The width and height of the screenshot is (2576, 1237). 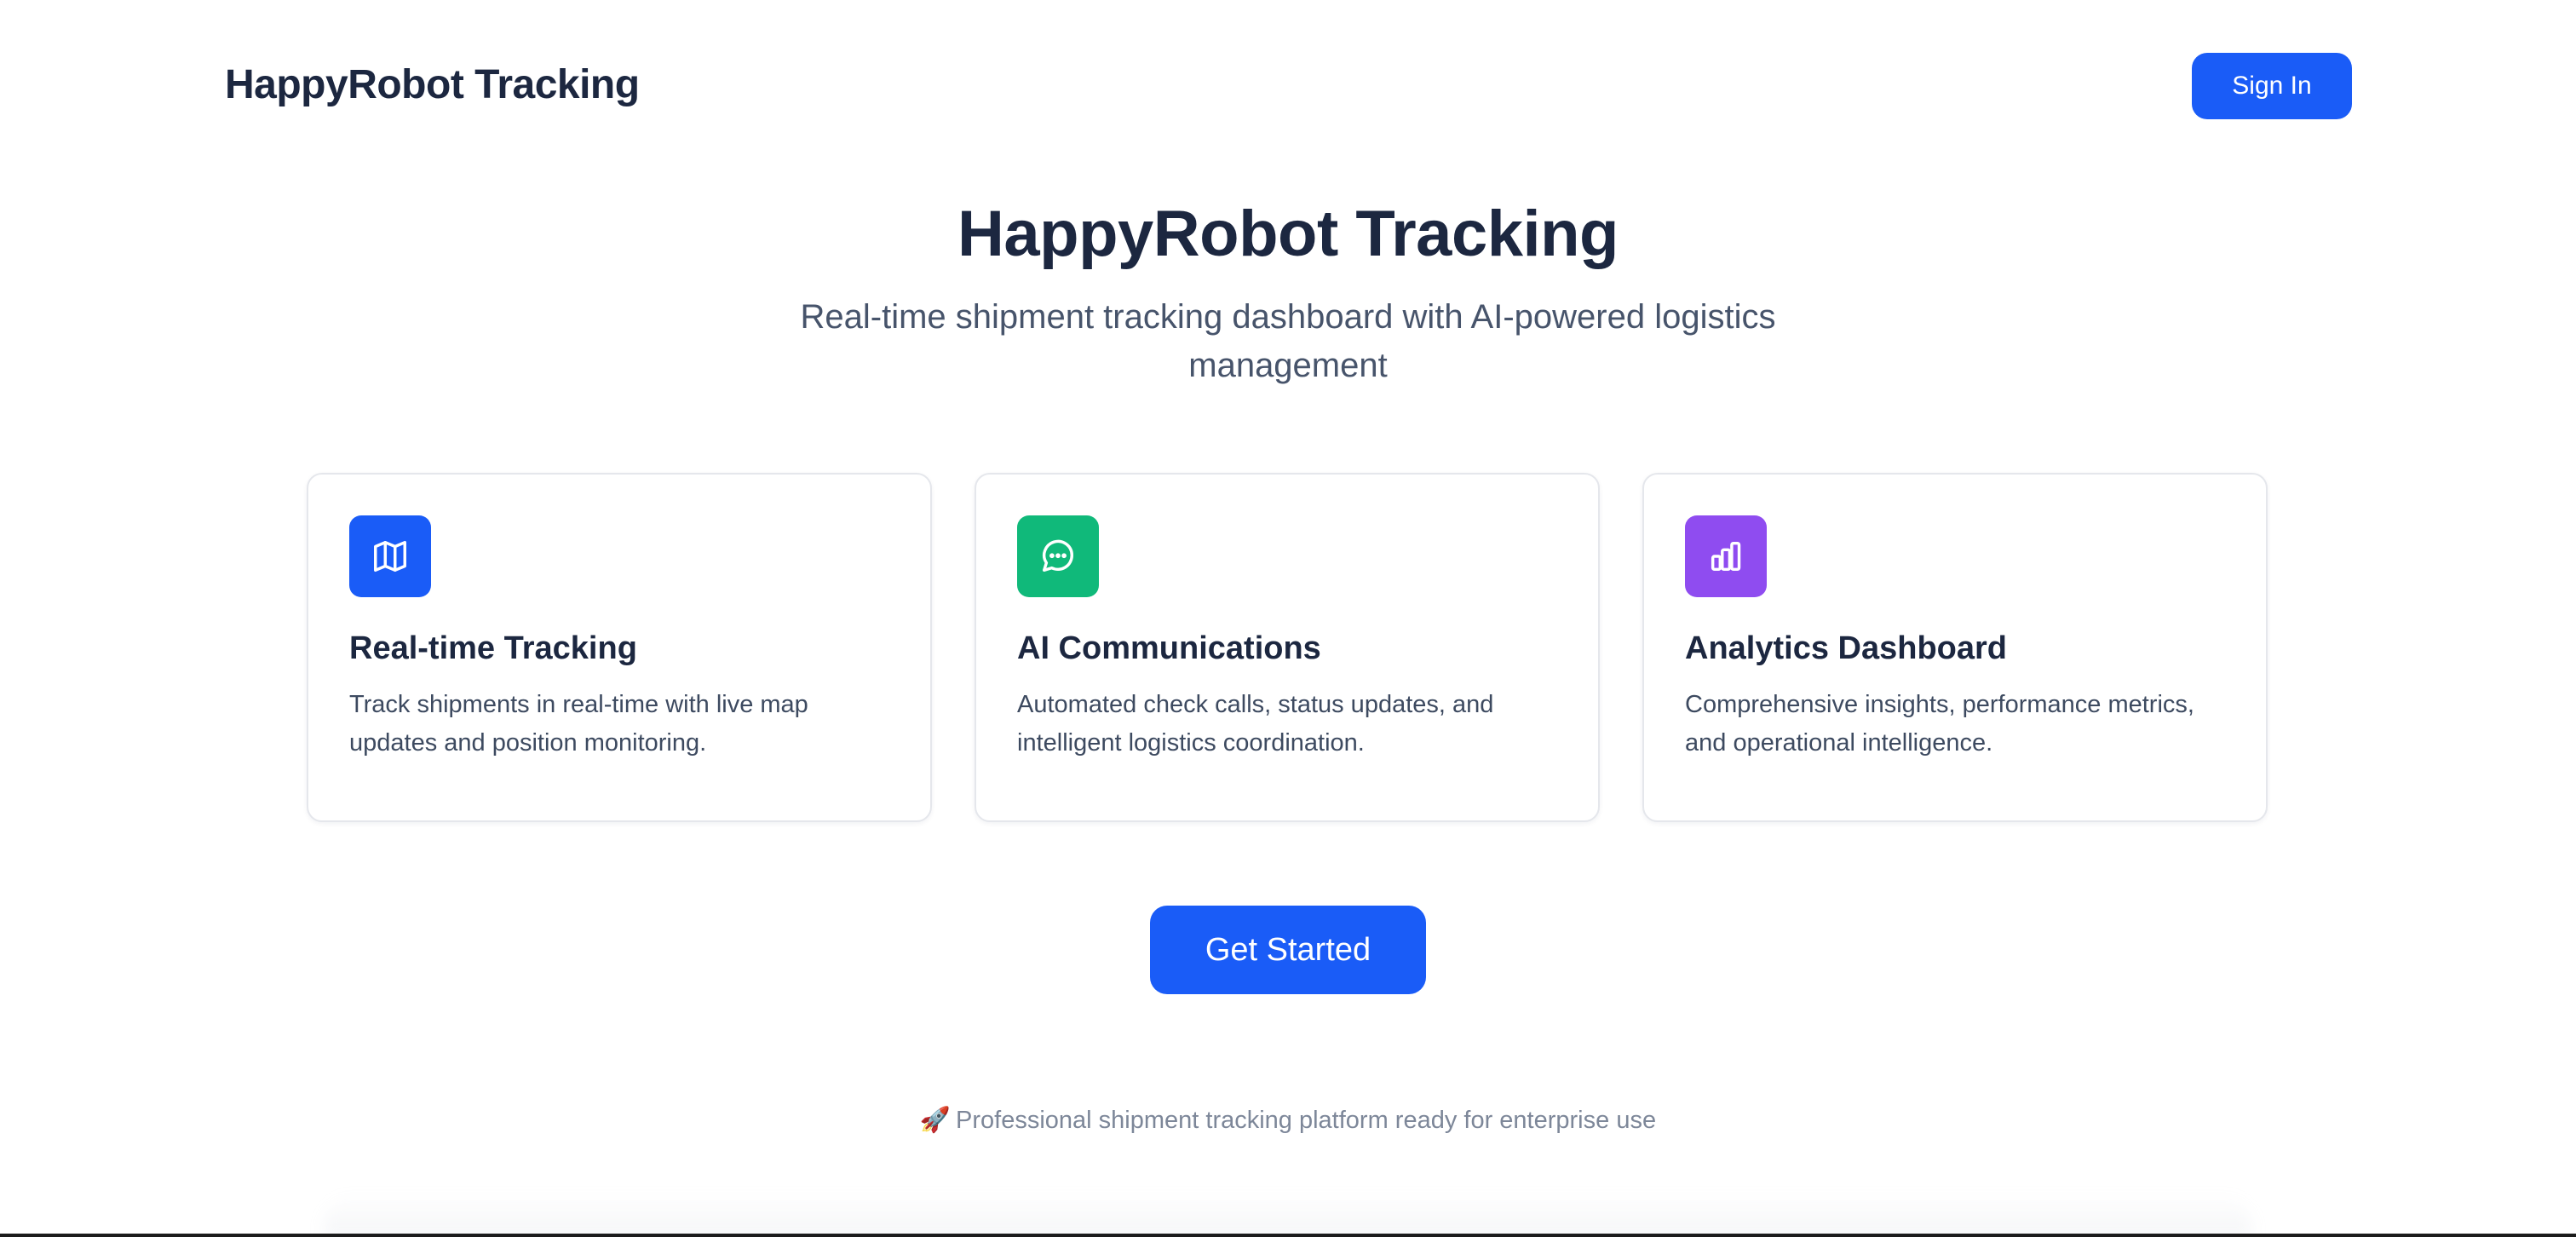 I want to click on bottom-shadow, so click(x=1288, y=1215).